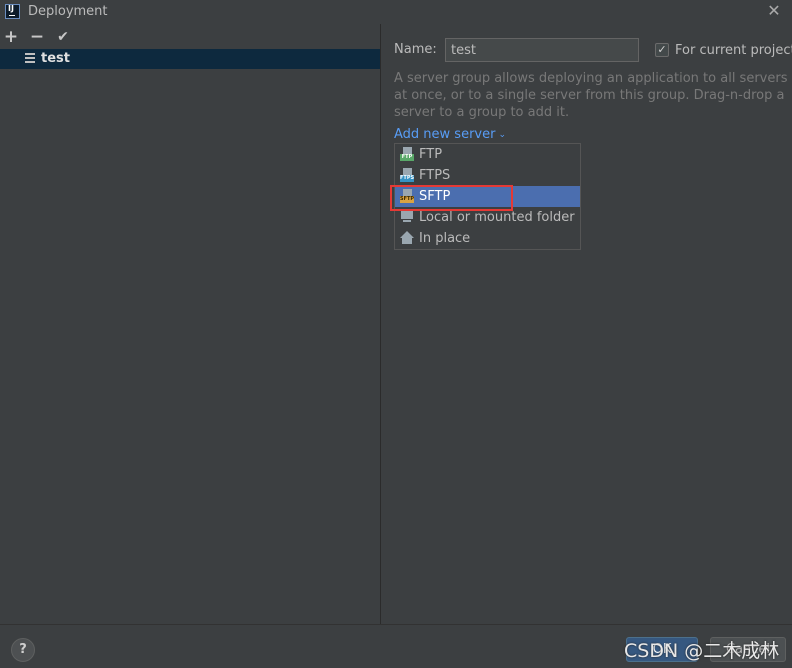 The image size is (792, 668). What do you see at coordinates (487, 175) in the screenshot?
I see `menu-item-ftps: FTPS FTPS` at bounding box center [487, 175].